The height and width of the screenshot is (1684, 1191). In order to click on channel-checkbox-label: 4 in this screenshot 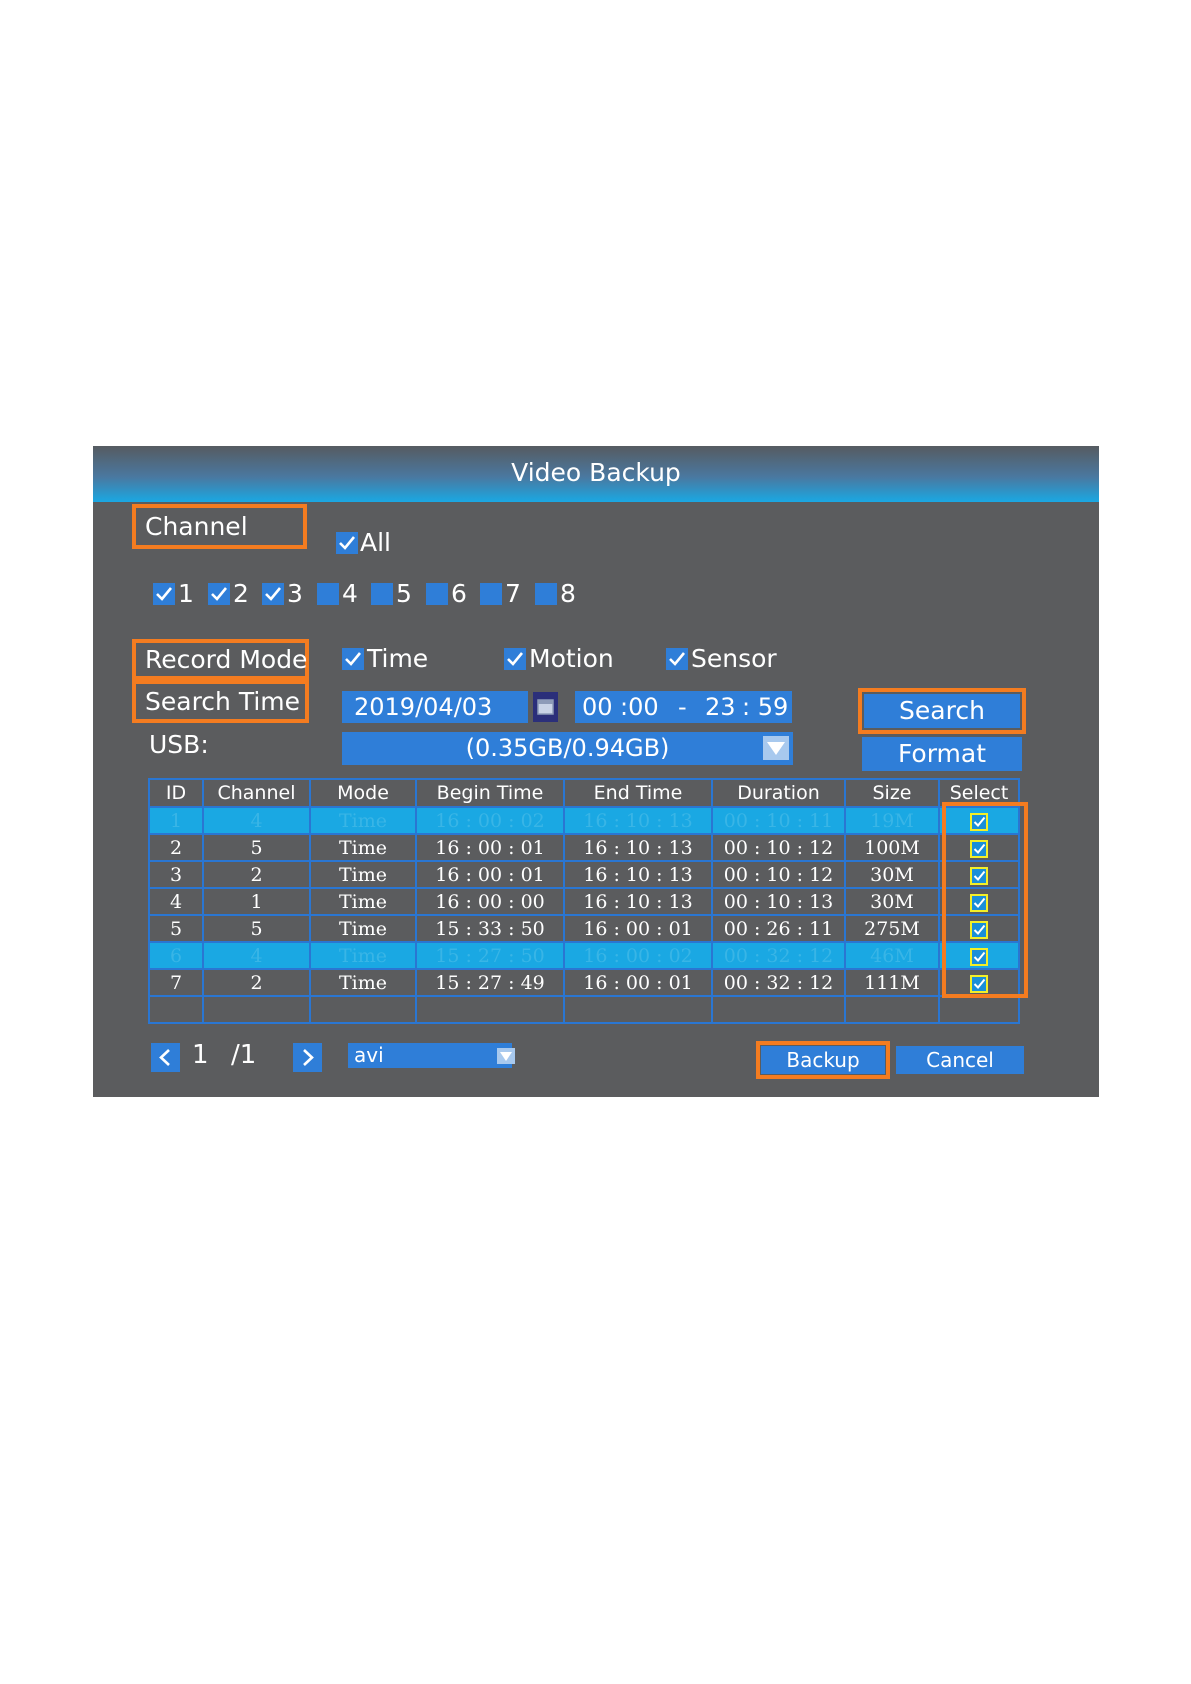, I will do `click(350, 593)`.